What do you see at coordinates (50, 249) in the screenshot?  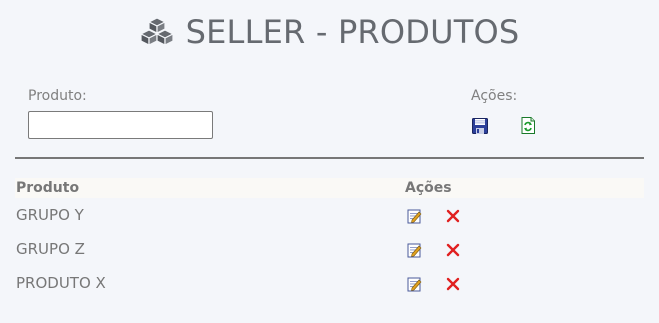 I see `row-name: GRUPO Z` at bounding box center [50, 249].